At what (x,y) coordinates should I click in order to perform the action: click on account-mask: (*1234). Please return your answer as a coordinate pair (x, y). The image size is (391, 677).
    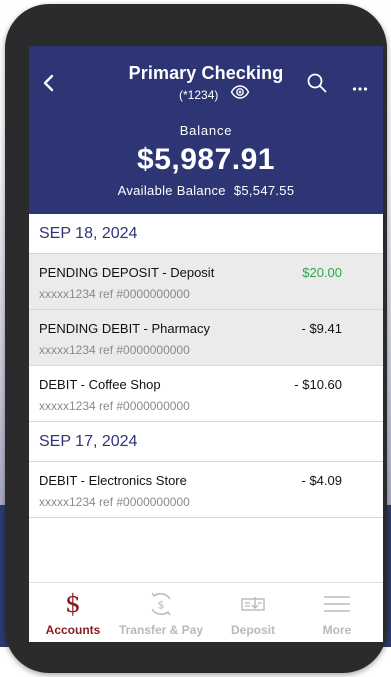
    Looking at the image, I should click on (199, 95).